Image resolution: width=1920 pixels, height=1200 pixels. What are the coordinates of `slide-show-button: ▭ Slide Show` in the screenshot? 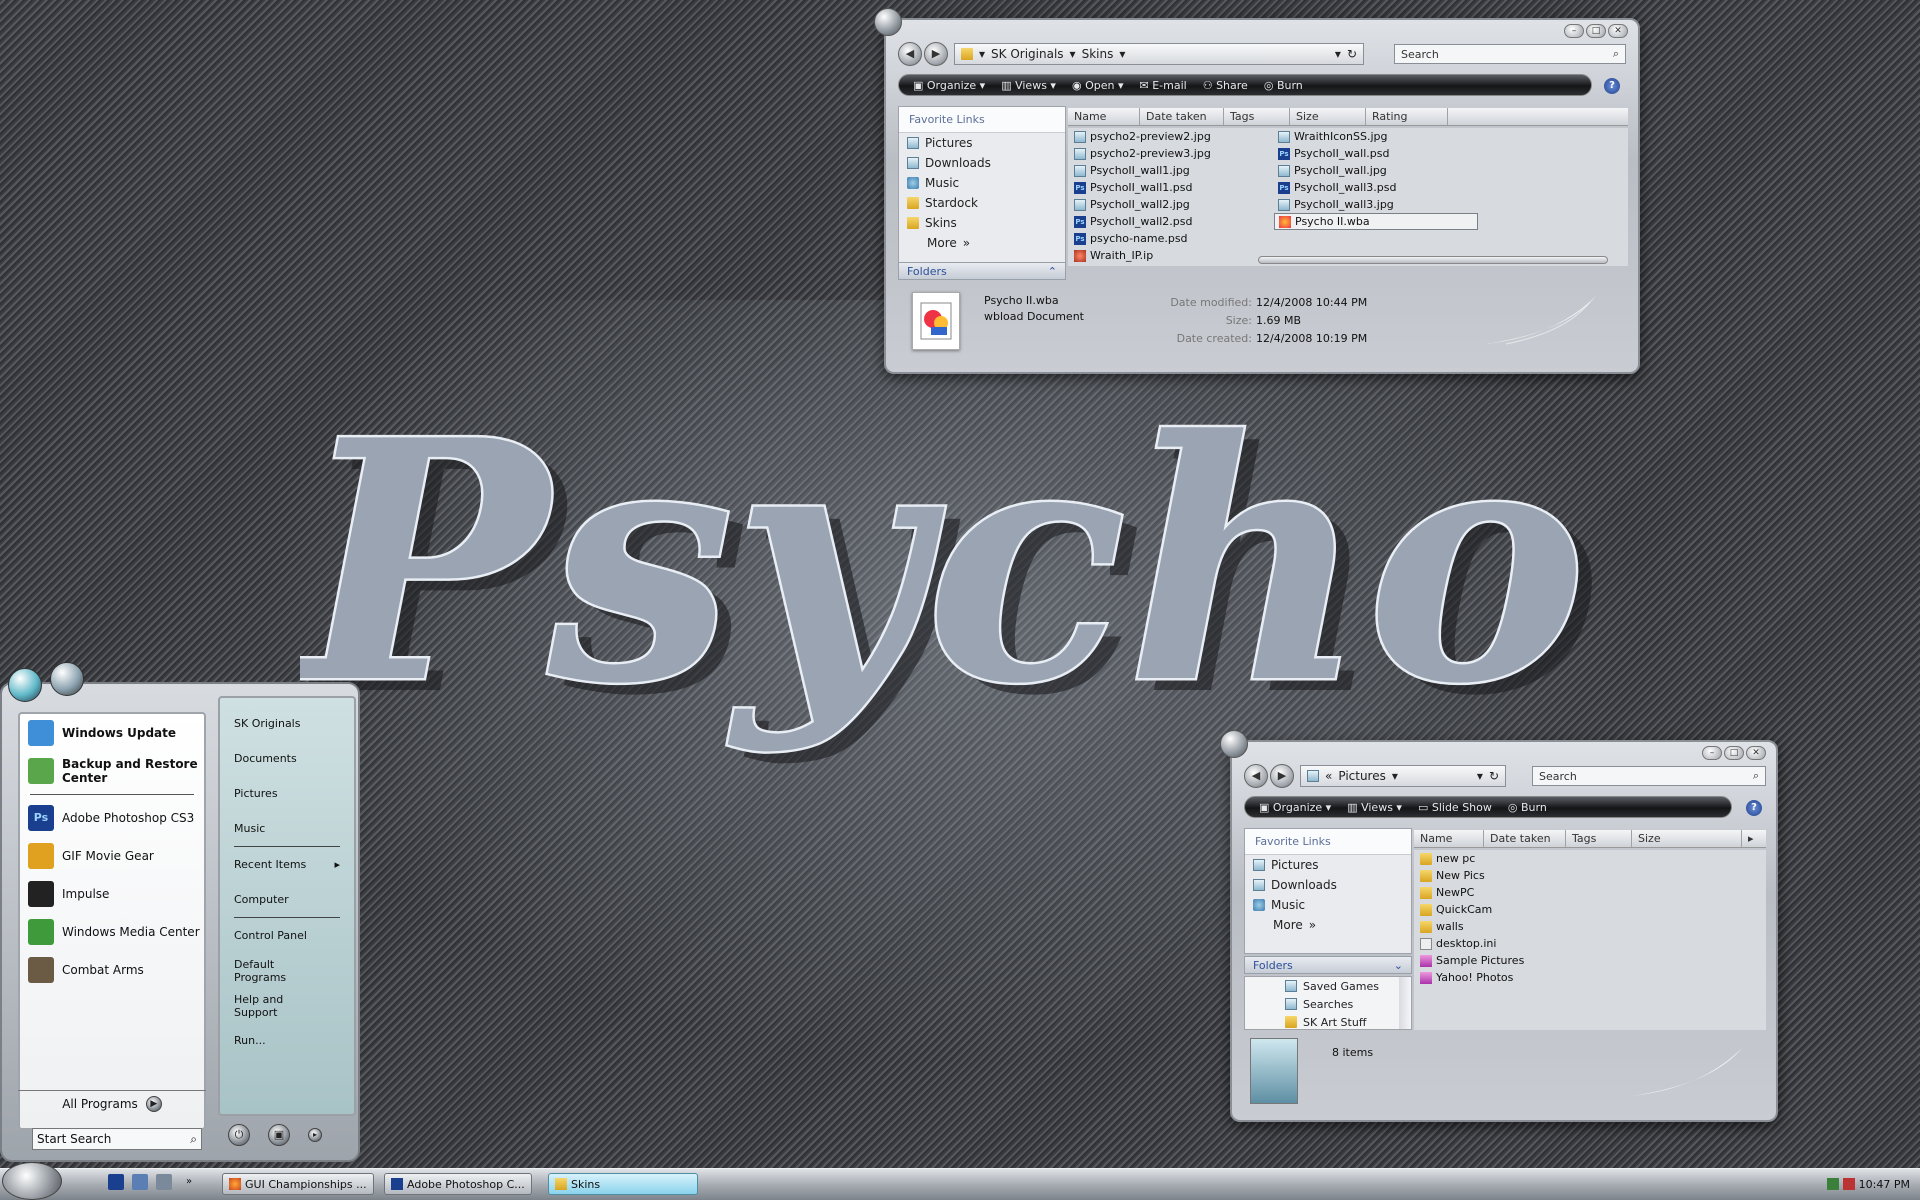 It's located at (1455, 807).